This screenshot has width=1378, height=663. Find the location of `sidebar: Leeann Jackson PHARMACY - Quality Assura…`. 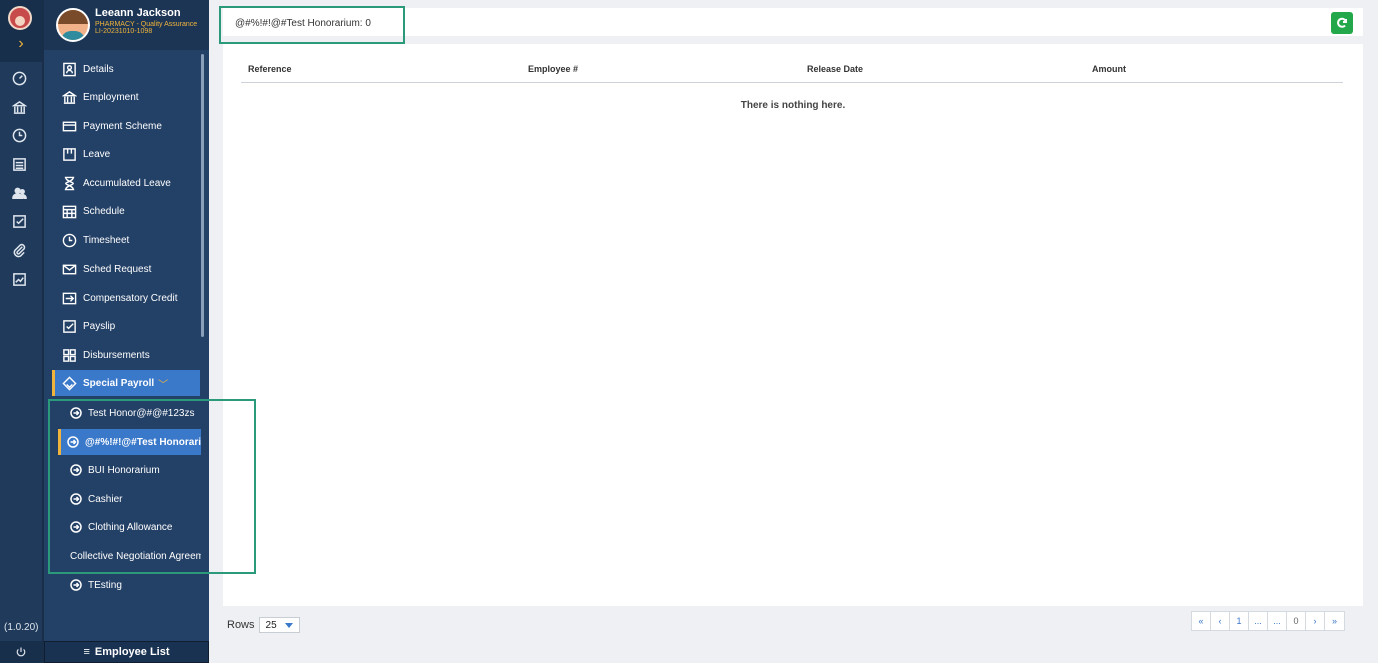

sidebar: Leeann Jackson PHARMACY - Quality Assura… is located at coordinates (125, 331).